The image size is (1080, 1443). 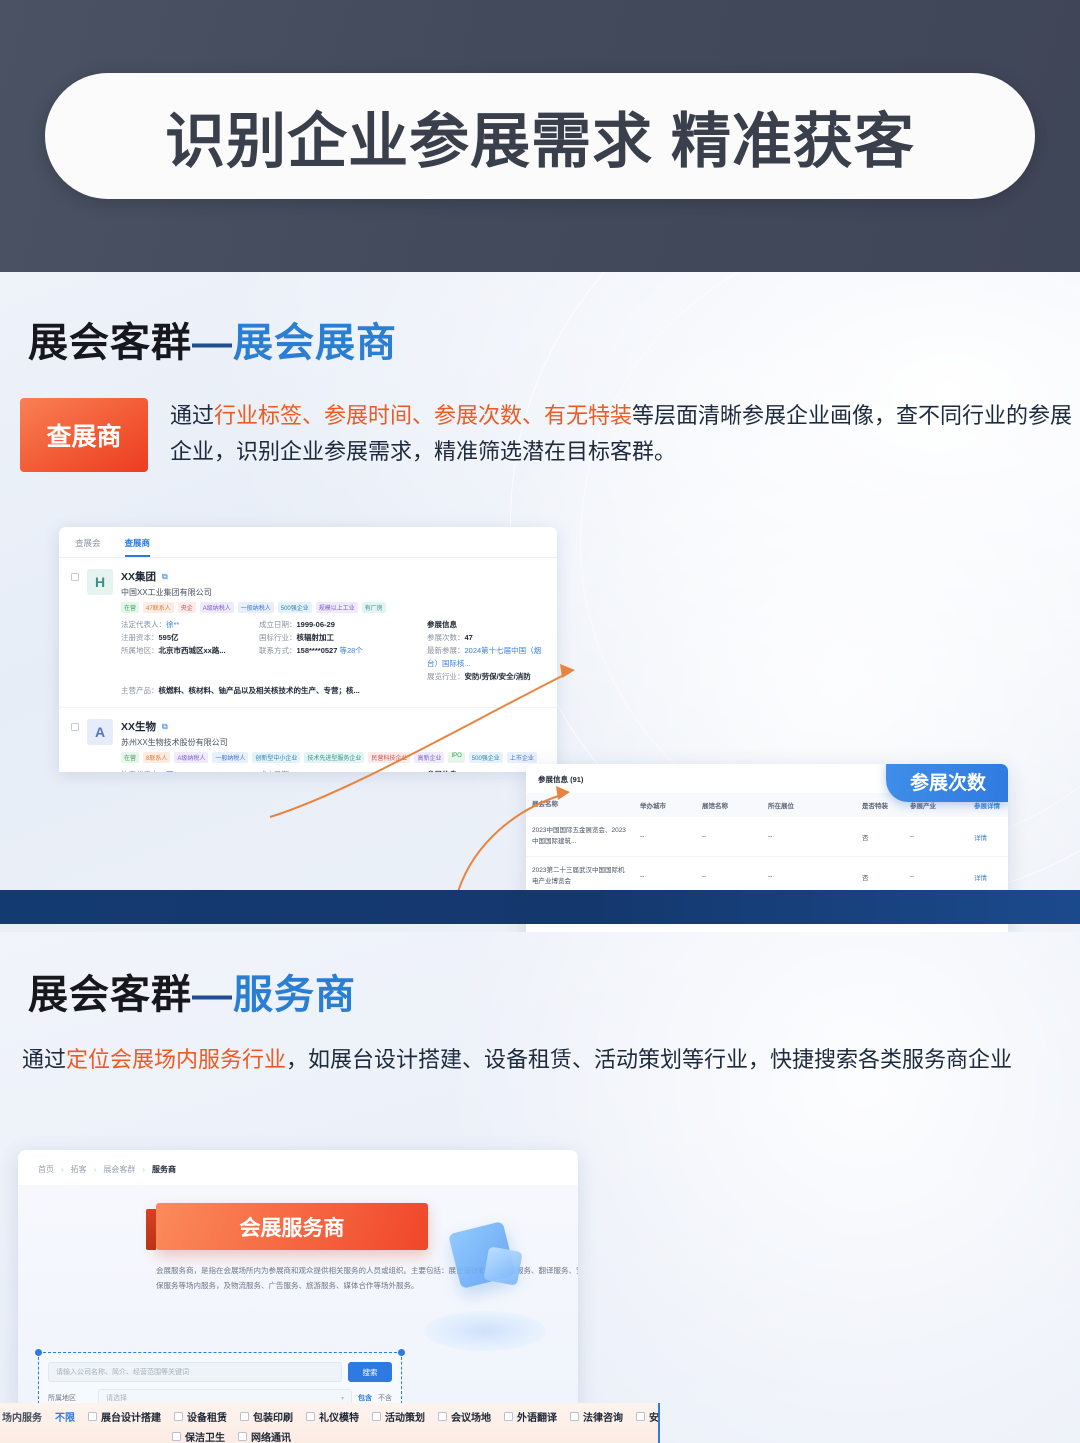 What do you see at coordinates (195, 1372) in the screenshot?
I see `search-input: 请输入公司名称、简介、经营范围等关键词` at bounding box center [195, 1372].